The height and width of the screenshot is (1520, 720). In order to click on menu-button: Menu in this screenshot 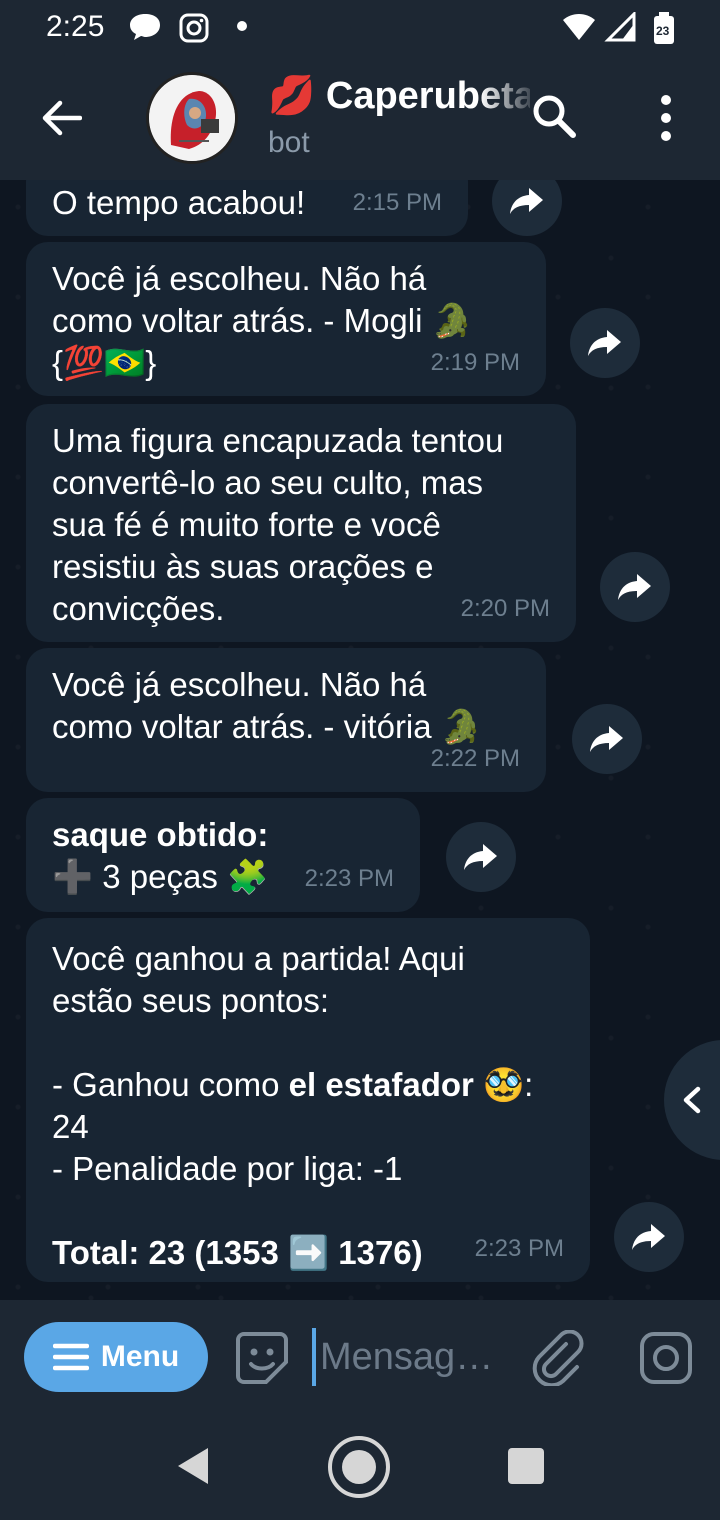, I will do `click(116, 1357)`.